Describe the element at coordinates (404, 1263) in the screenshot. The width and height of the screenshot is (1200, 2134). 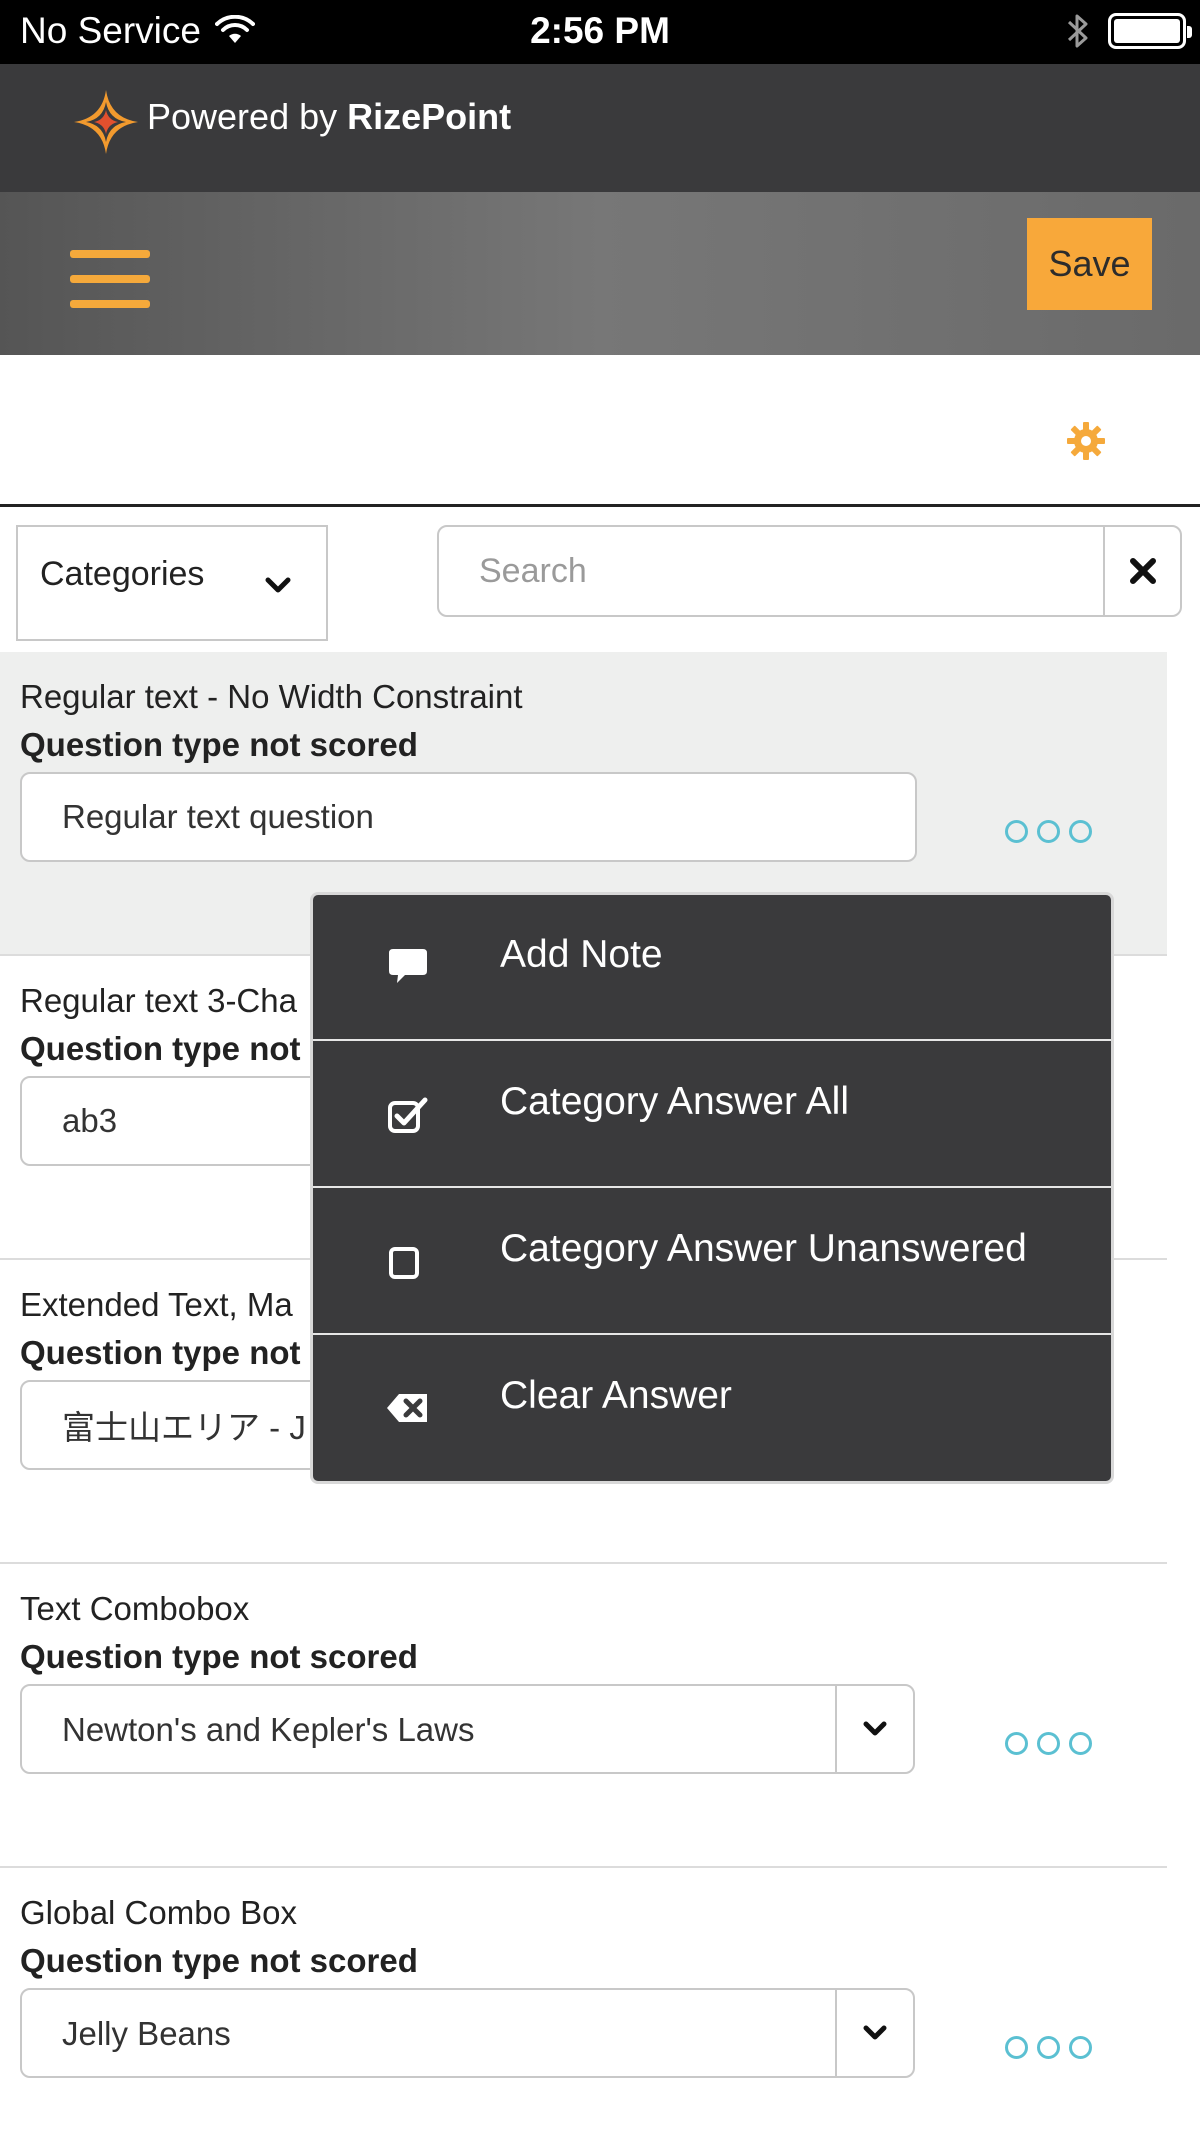
I see `empty-box-icon` at that location.